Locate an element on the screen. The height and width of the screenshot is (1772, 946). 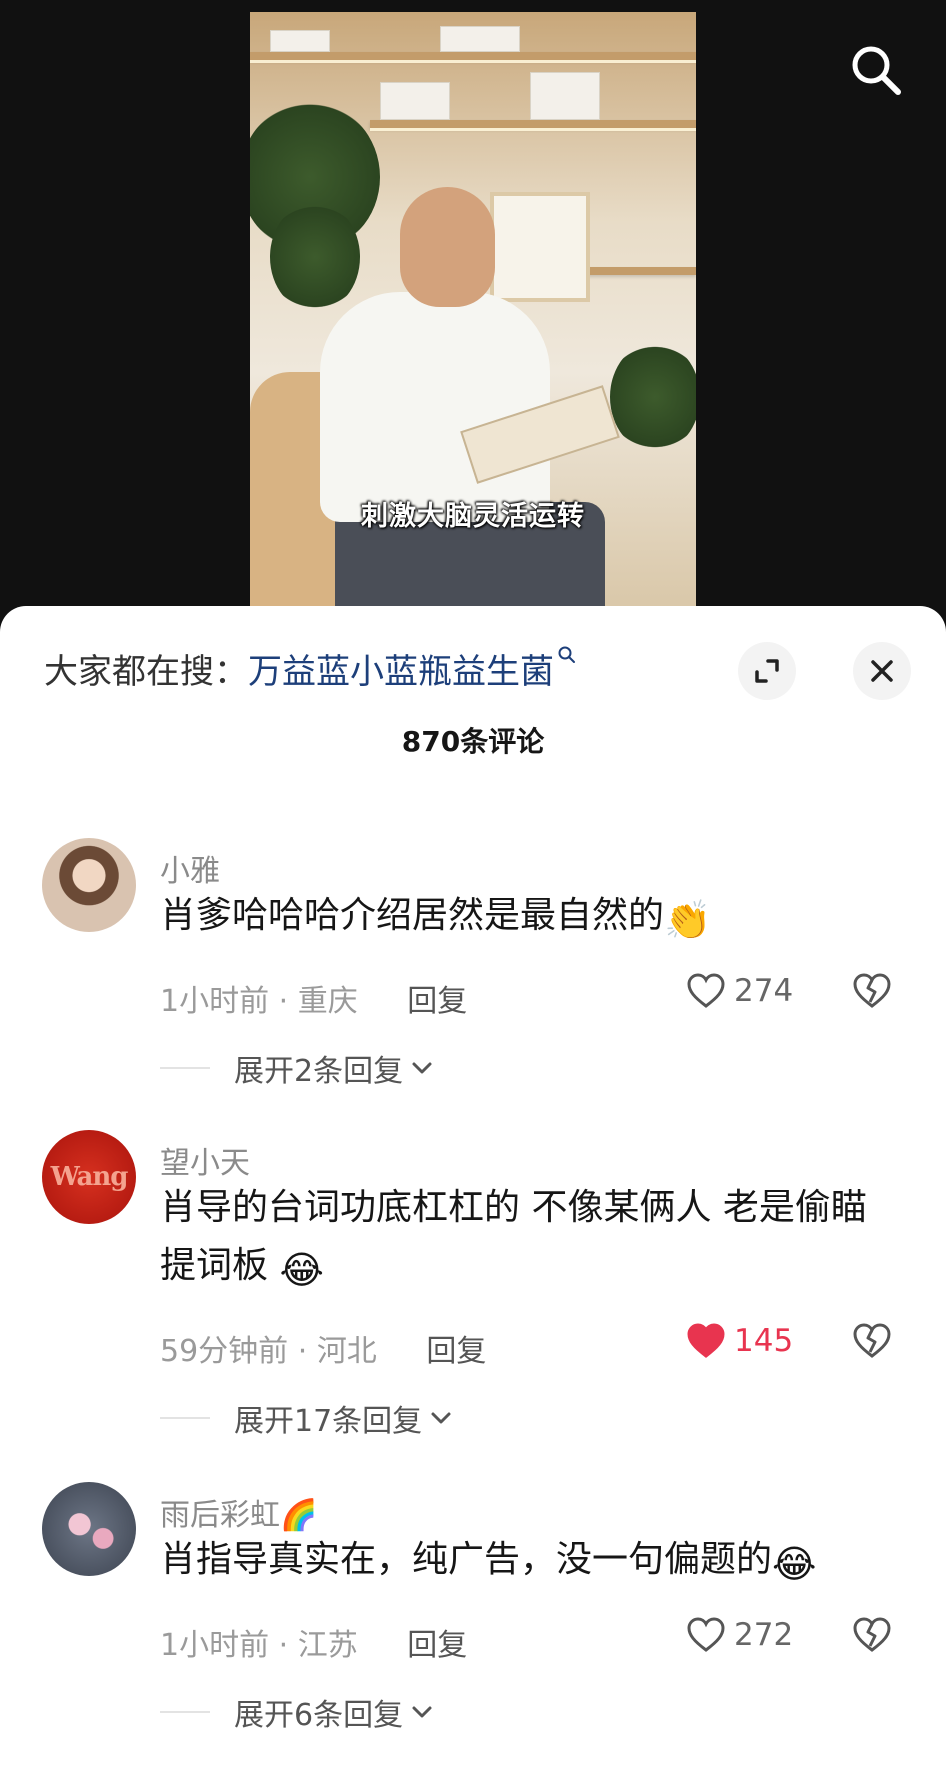
comment-username: 小雅 is located at coordinates (190, 868).